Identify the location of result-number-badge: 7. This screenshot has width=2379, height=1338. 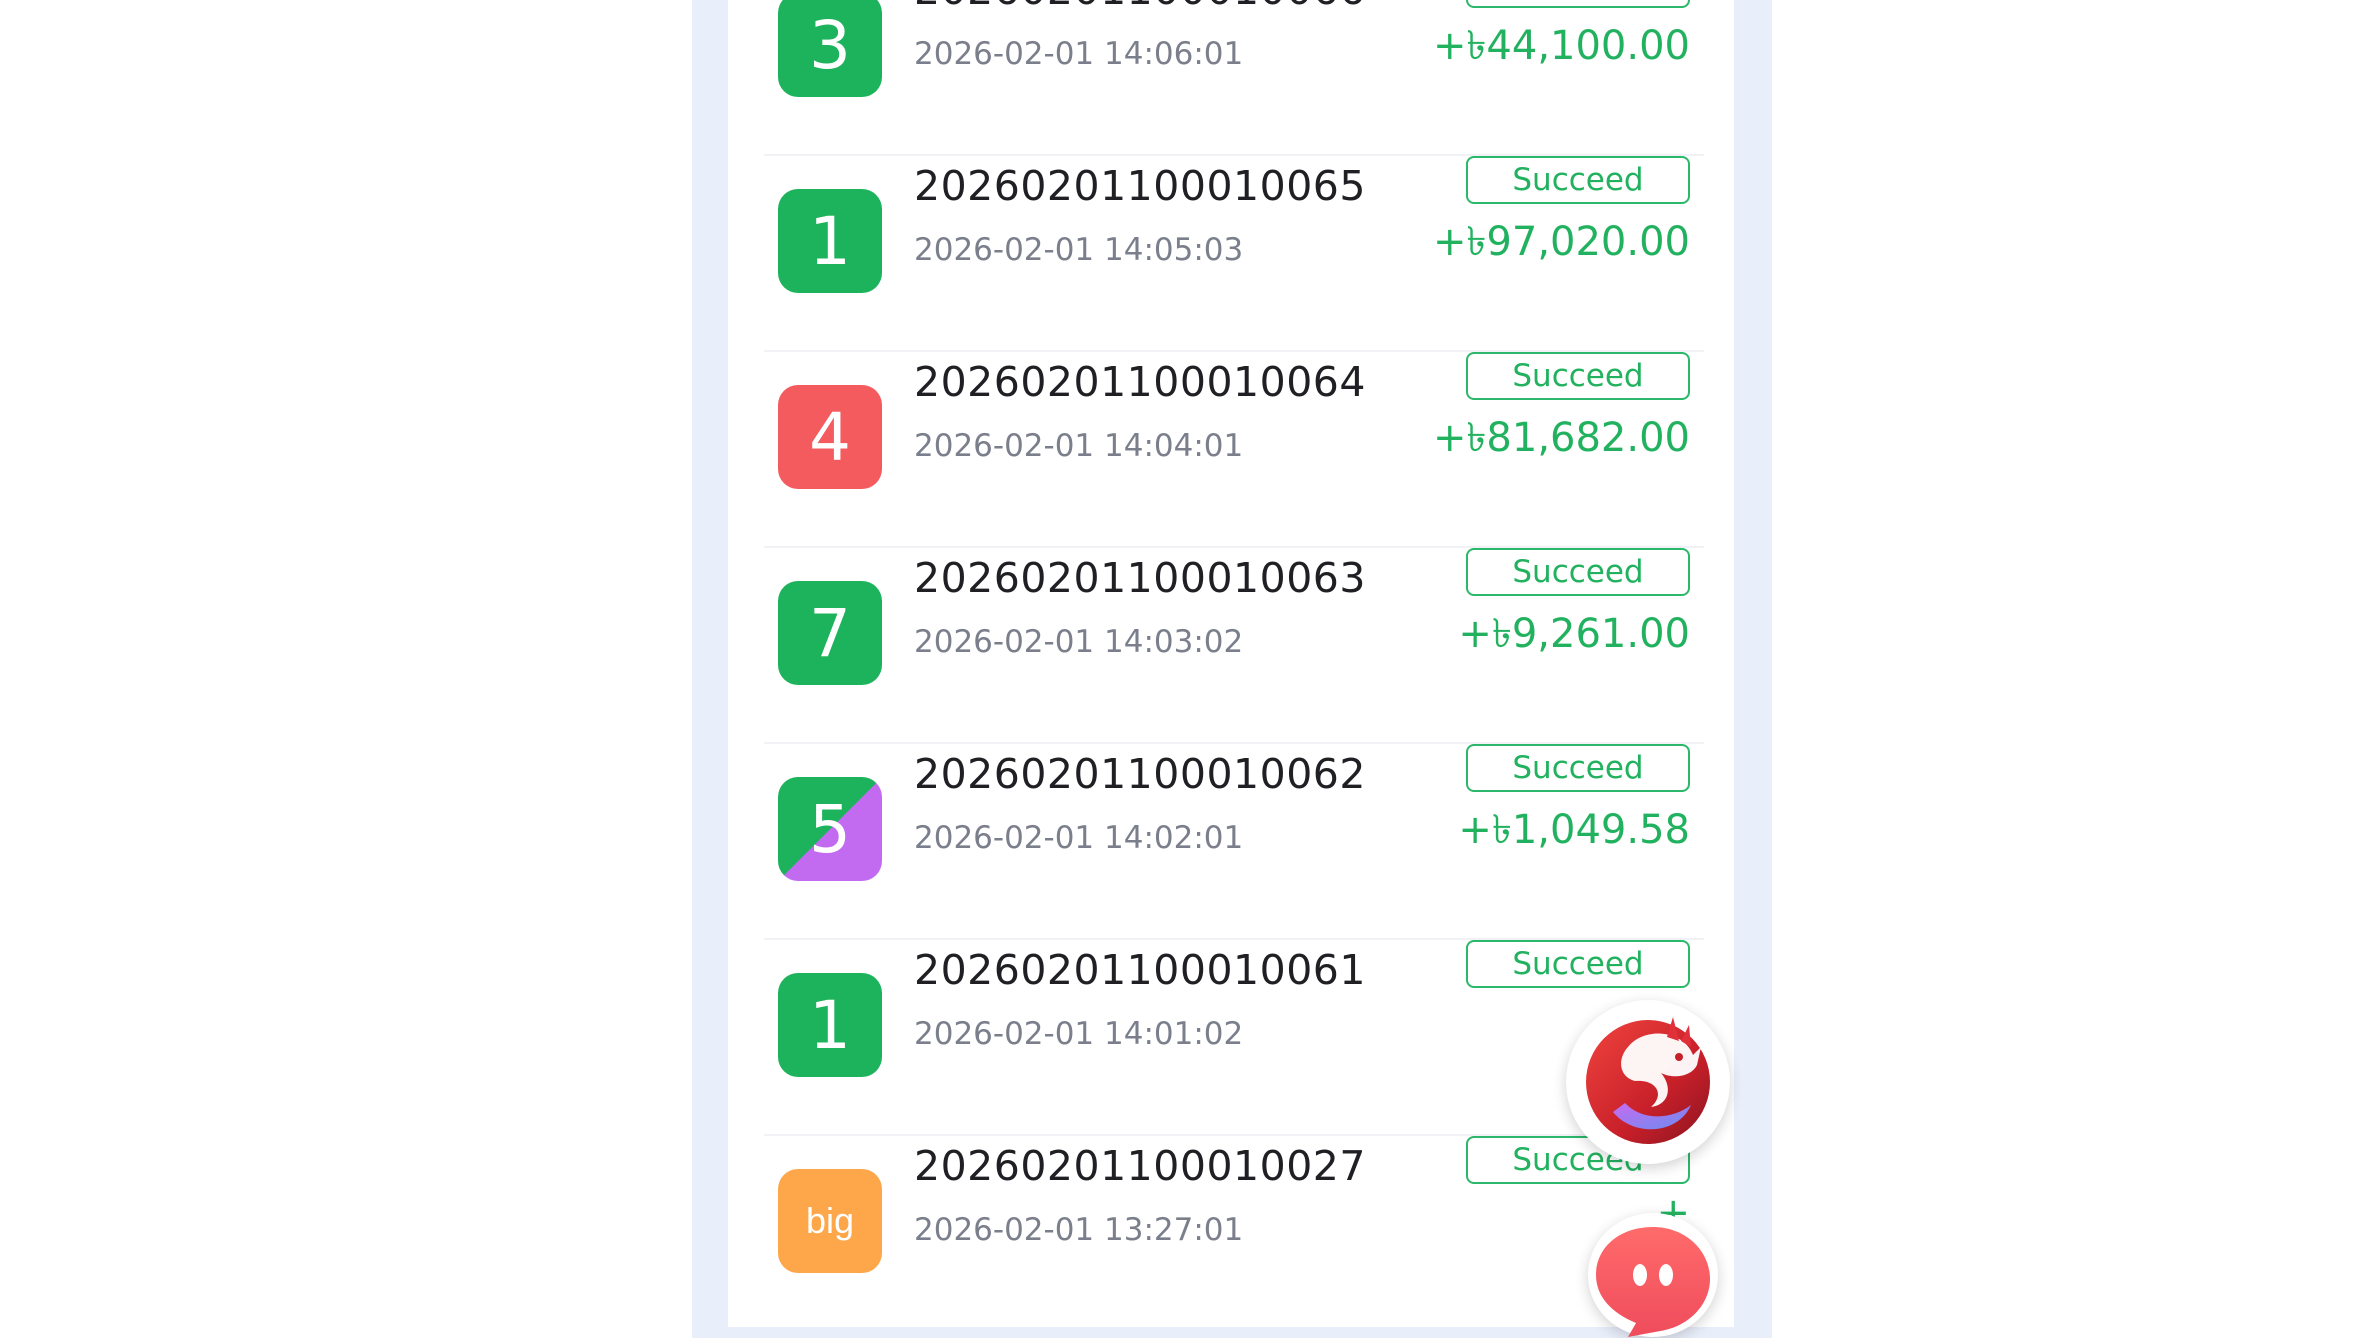
(830, 633).